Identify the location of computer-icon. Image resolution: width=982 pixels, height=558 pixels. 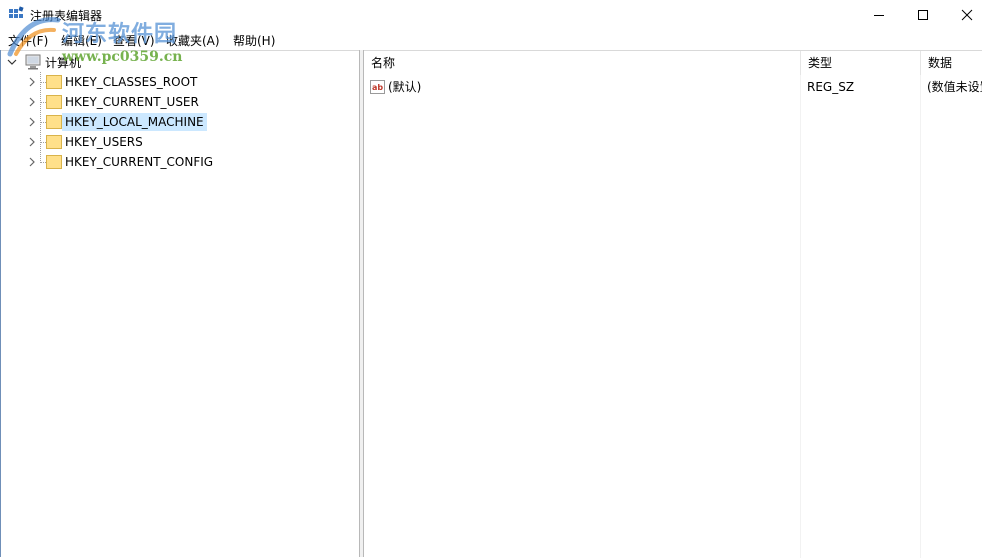
(33, 62).